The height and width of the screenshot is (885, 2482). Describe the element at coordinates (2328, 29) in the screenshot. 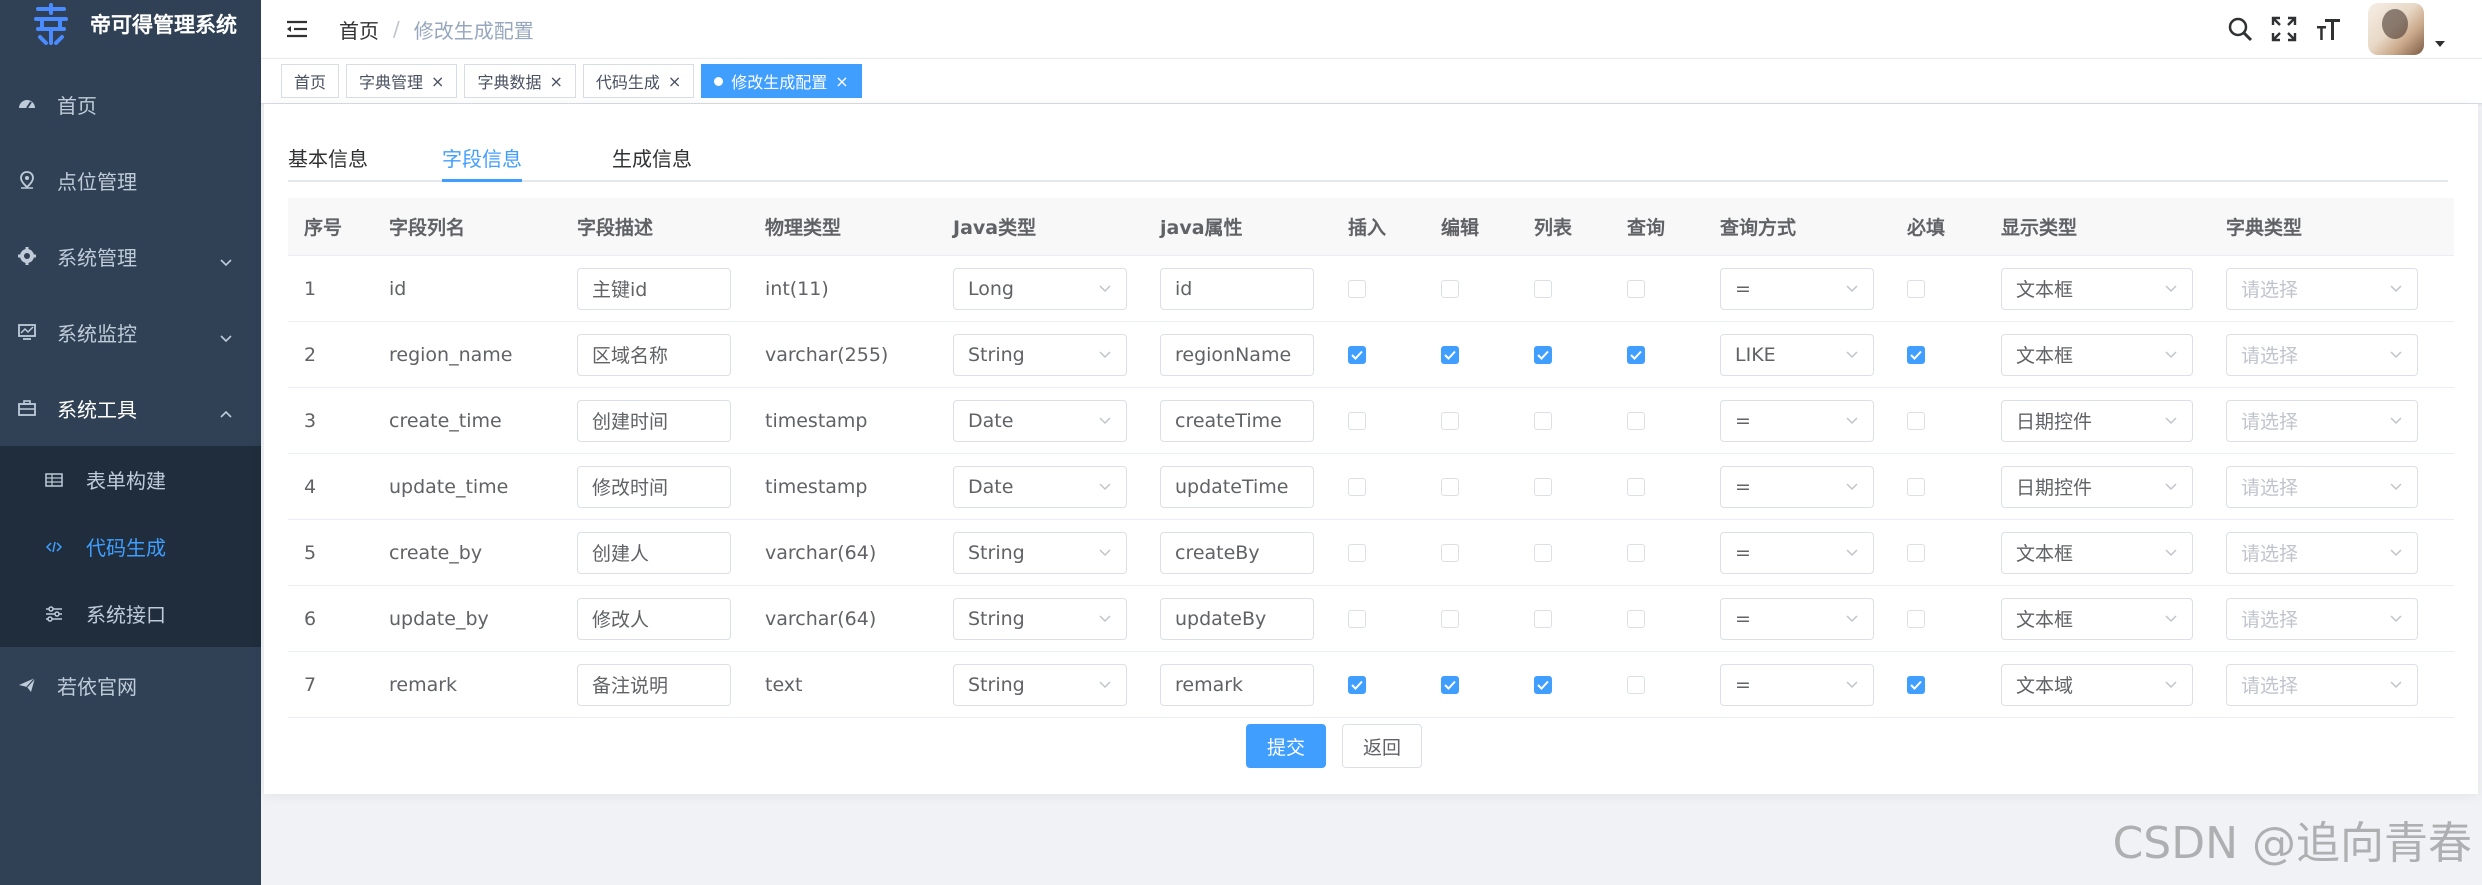

I see `font-size-icon` at that location.